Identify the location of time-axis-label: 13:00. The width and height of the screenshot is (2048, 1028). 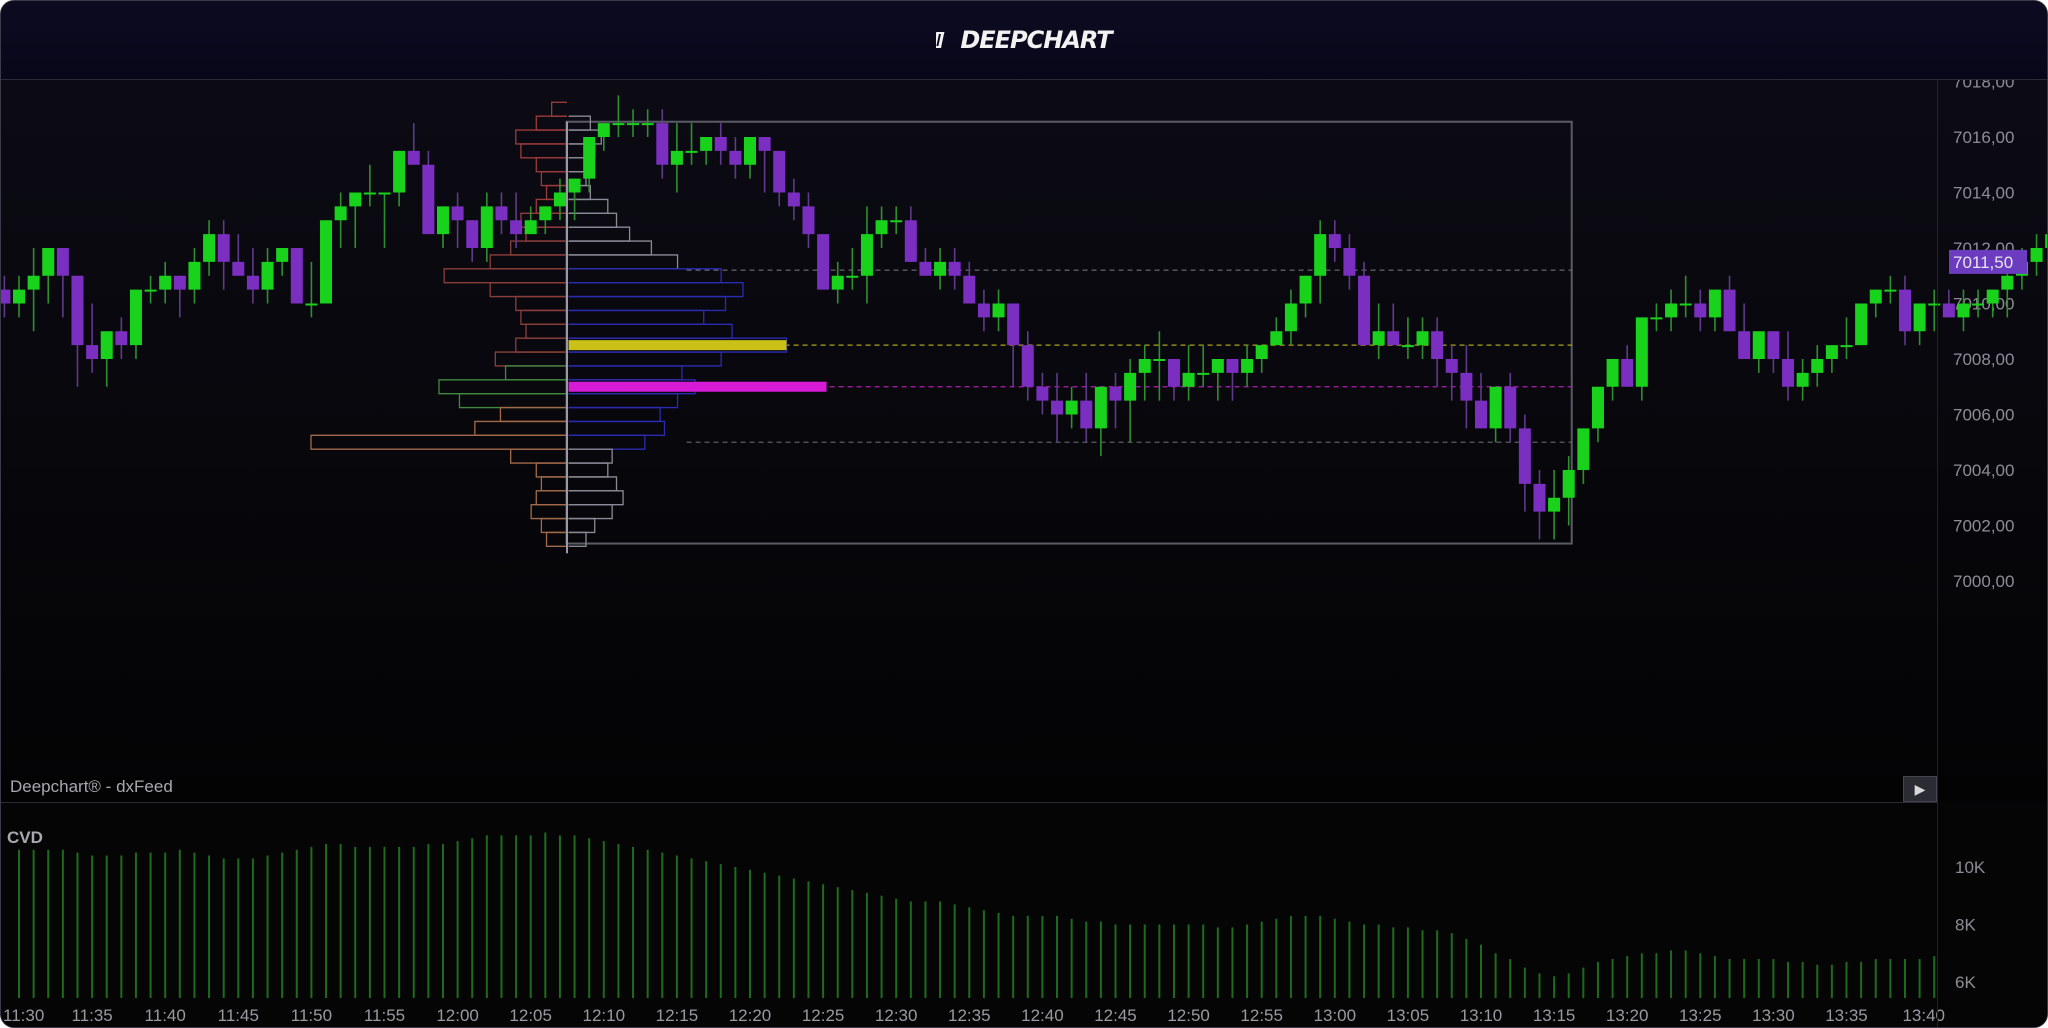
(1335, 1015).